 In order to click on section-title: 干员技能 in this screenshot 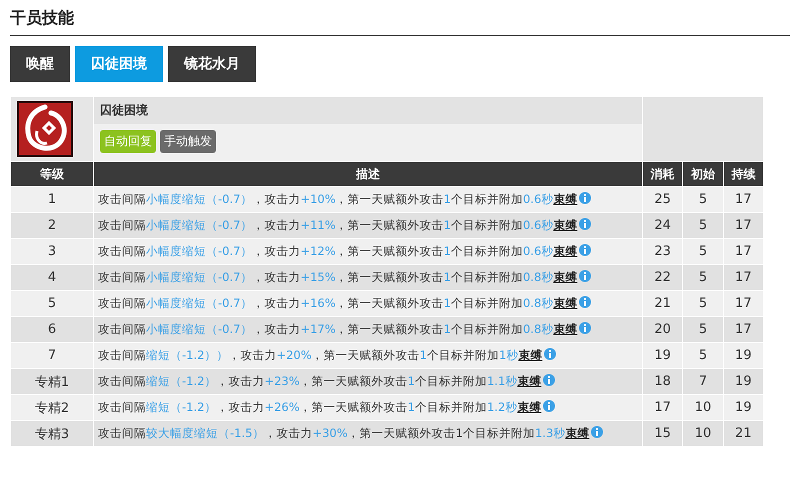, I will do `click(42, 18)`.